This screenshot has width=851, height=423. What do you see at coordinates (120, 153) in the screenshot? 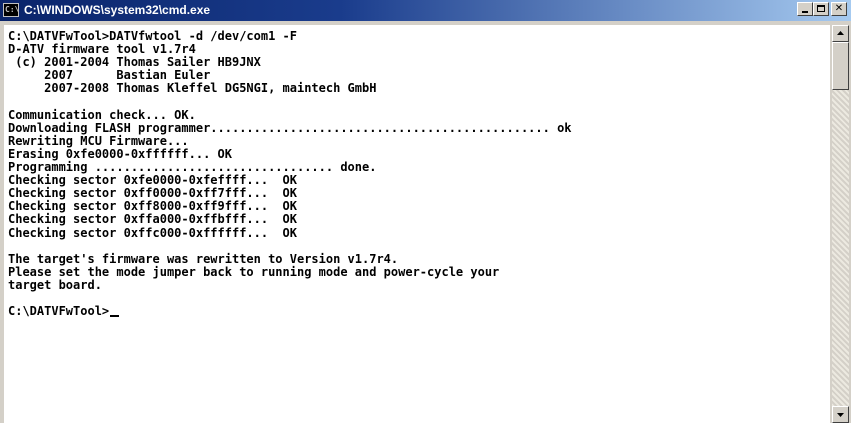
I see `console-line: Erasing 0xfe0000-0xffffff... OK` at bounding box center [120, 153].